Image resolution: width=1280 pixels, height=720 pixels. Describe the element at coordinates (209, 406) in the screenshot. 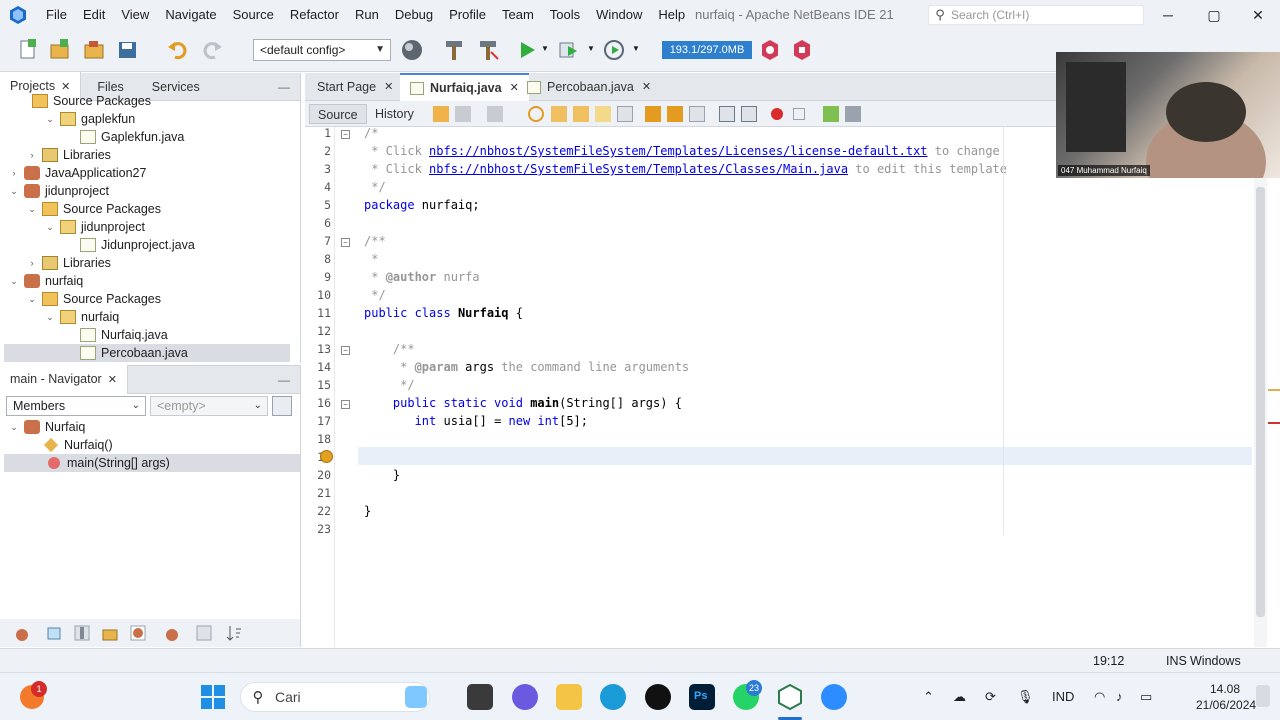

I see `navigator-secondary-select: <empty> ⌄` at that location.